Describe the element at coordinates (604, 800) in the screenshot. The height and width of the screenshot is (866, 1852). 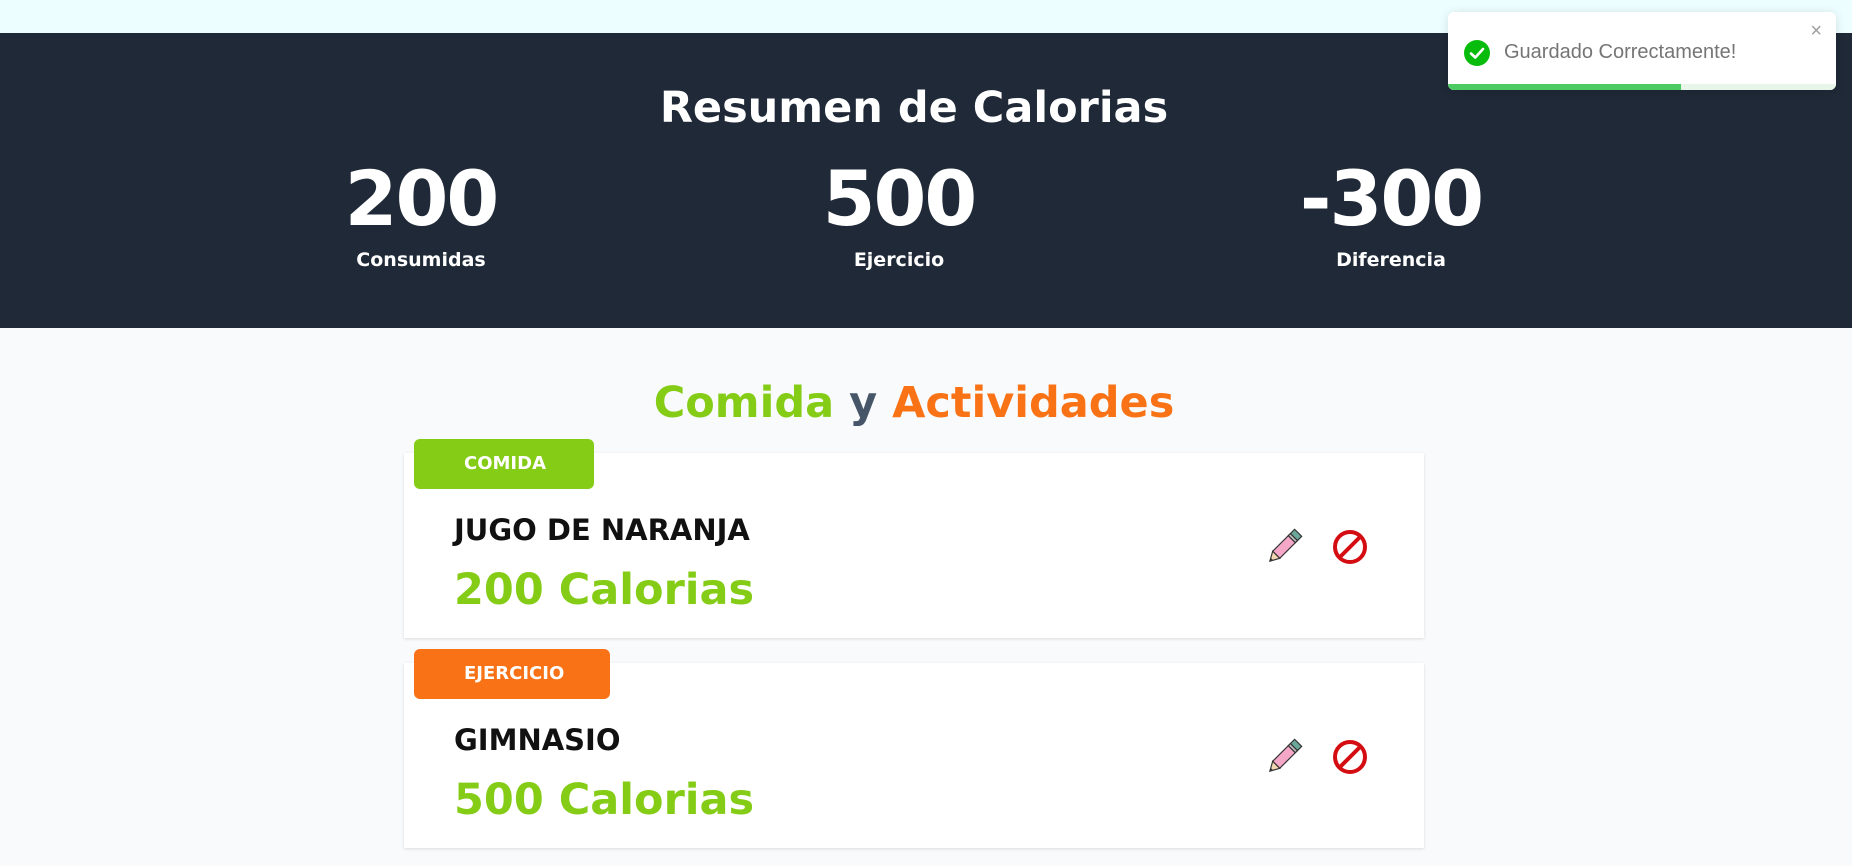
I see `activity-calories: 500 Calorias` at that location.